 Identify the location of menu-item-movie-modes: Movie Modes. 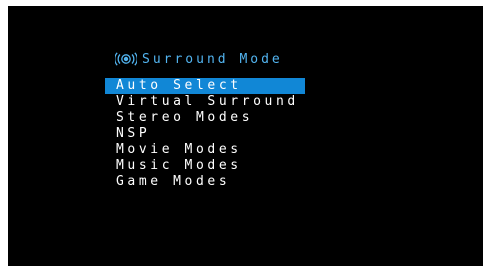
(205, 150).